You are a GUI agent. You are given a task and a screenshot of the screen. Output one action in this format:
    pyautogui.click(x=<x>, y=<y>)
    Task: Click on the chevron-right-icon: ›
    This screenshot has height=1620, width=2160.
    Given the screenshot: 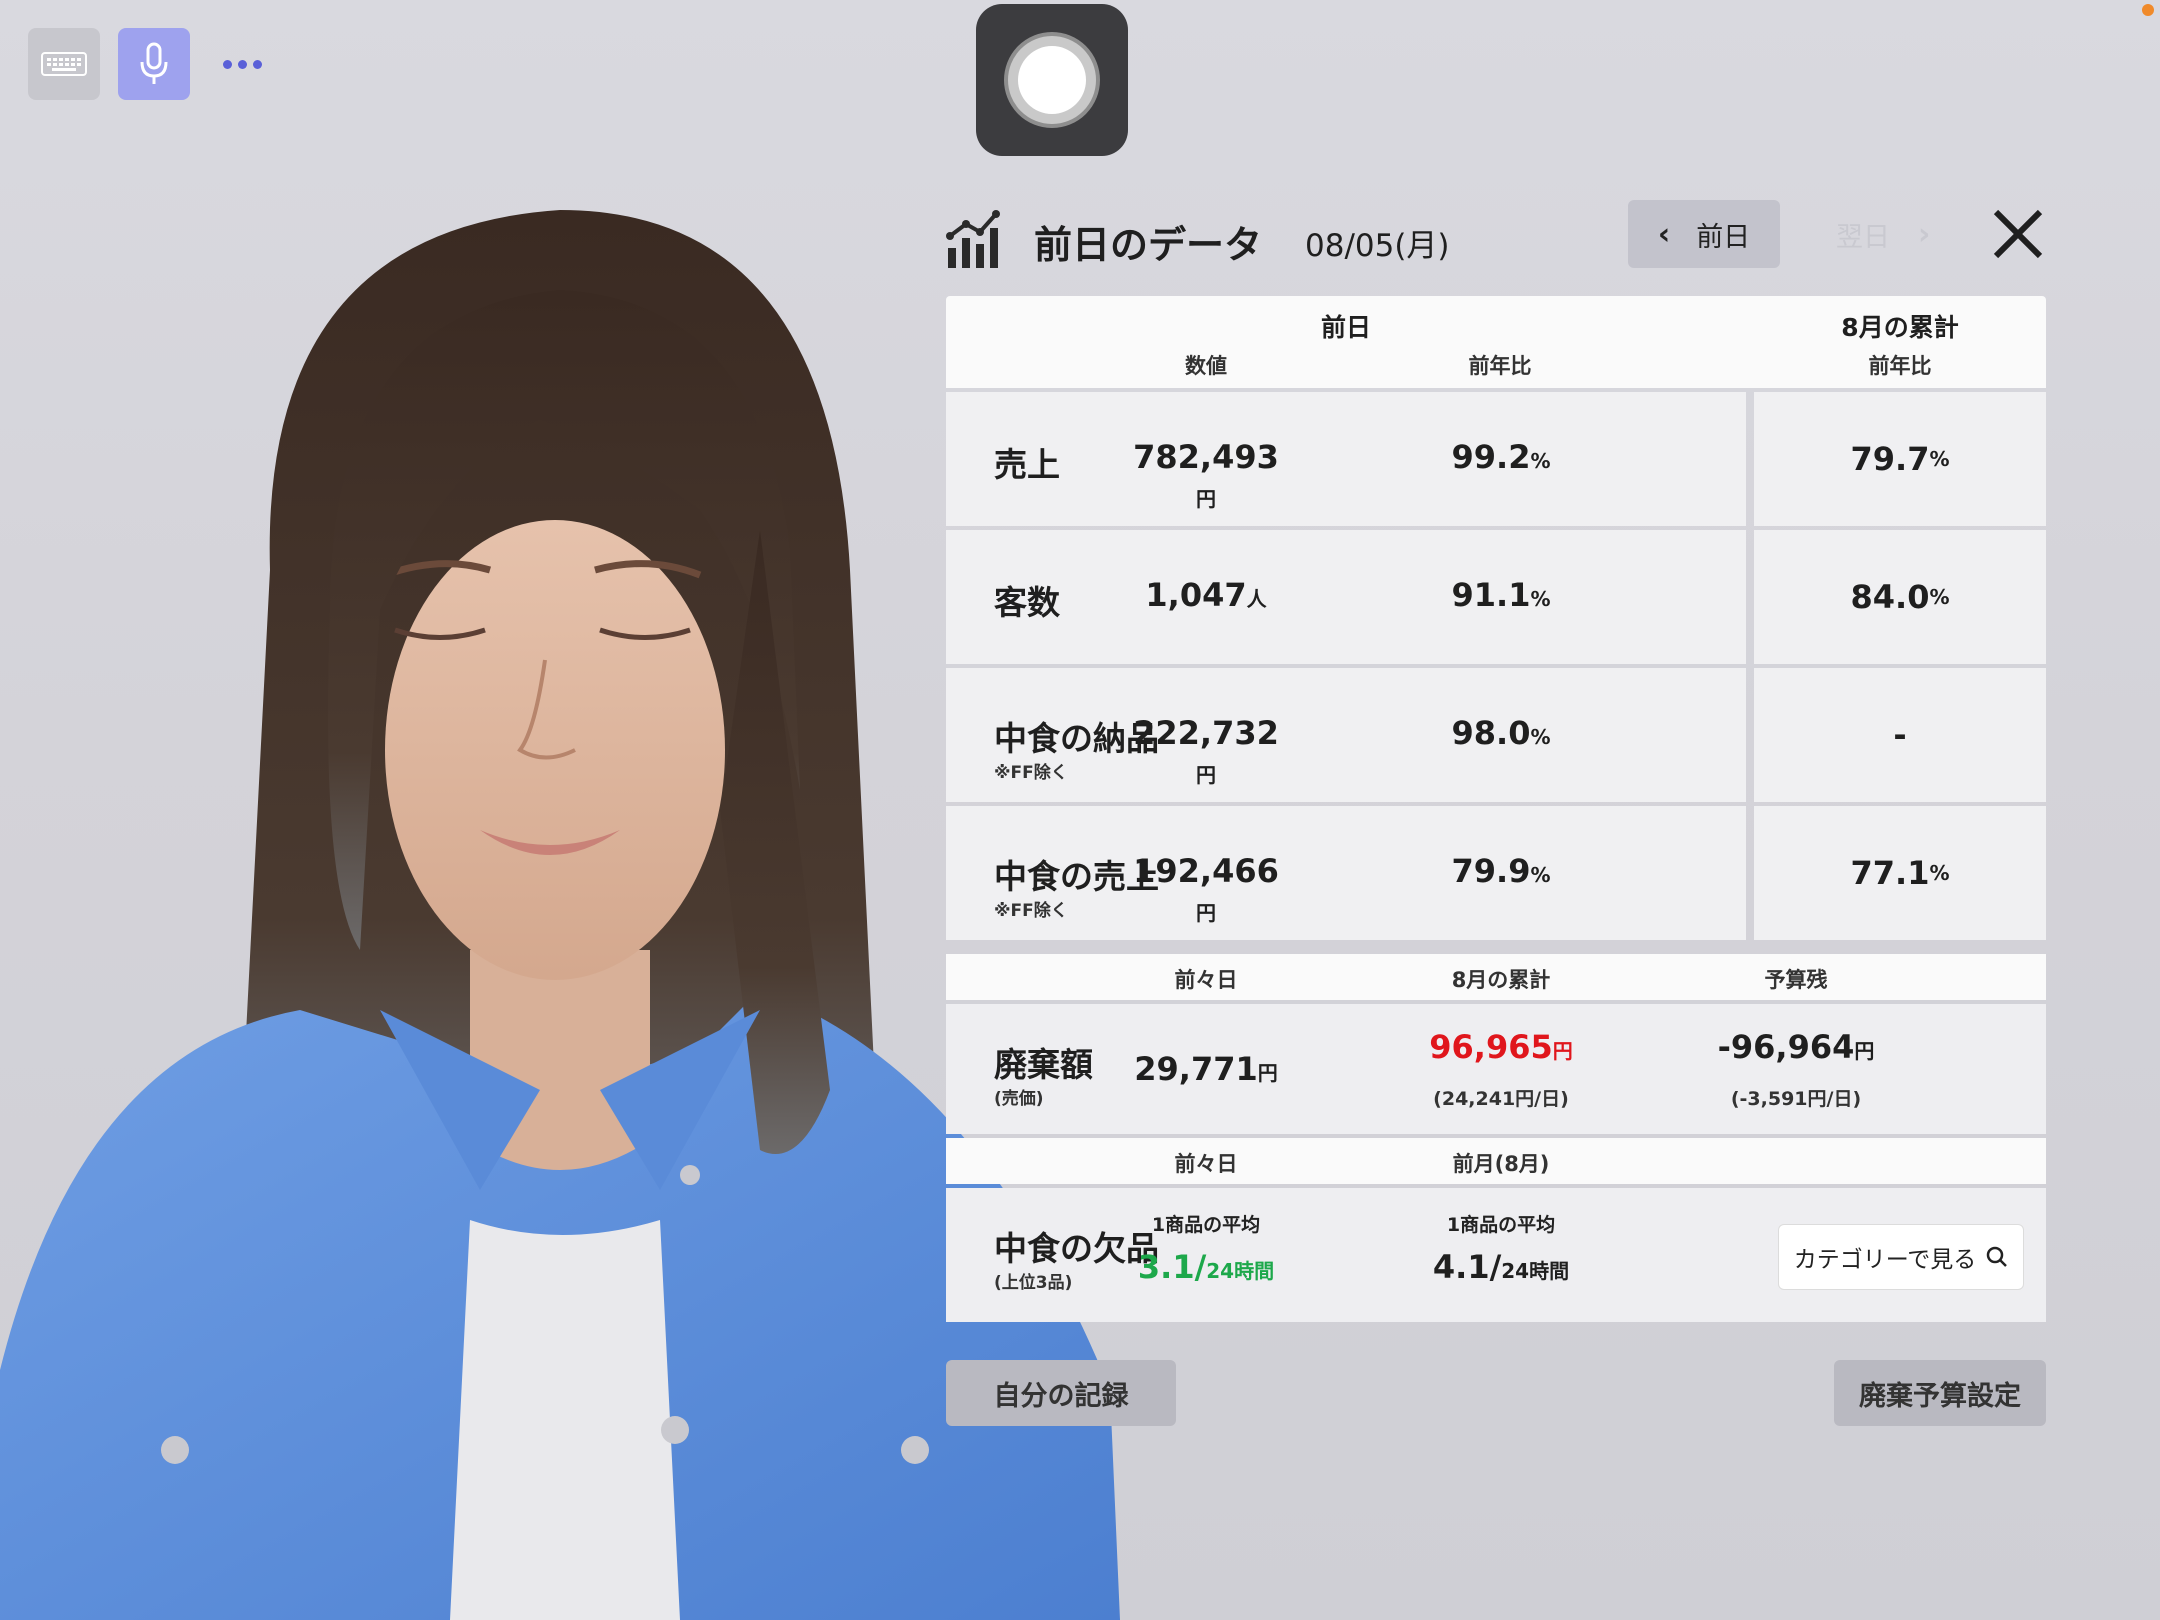 What is the action you would take?
    pyautogui.click(x=1924, y=234)
    